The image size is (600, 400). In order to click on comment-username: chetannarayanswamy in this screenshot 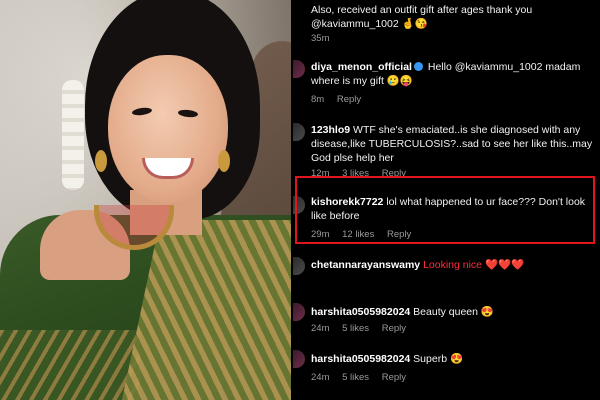, I will do `click(365, 265)`.